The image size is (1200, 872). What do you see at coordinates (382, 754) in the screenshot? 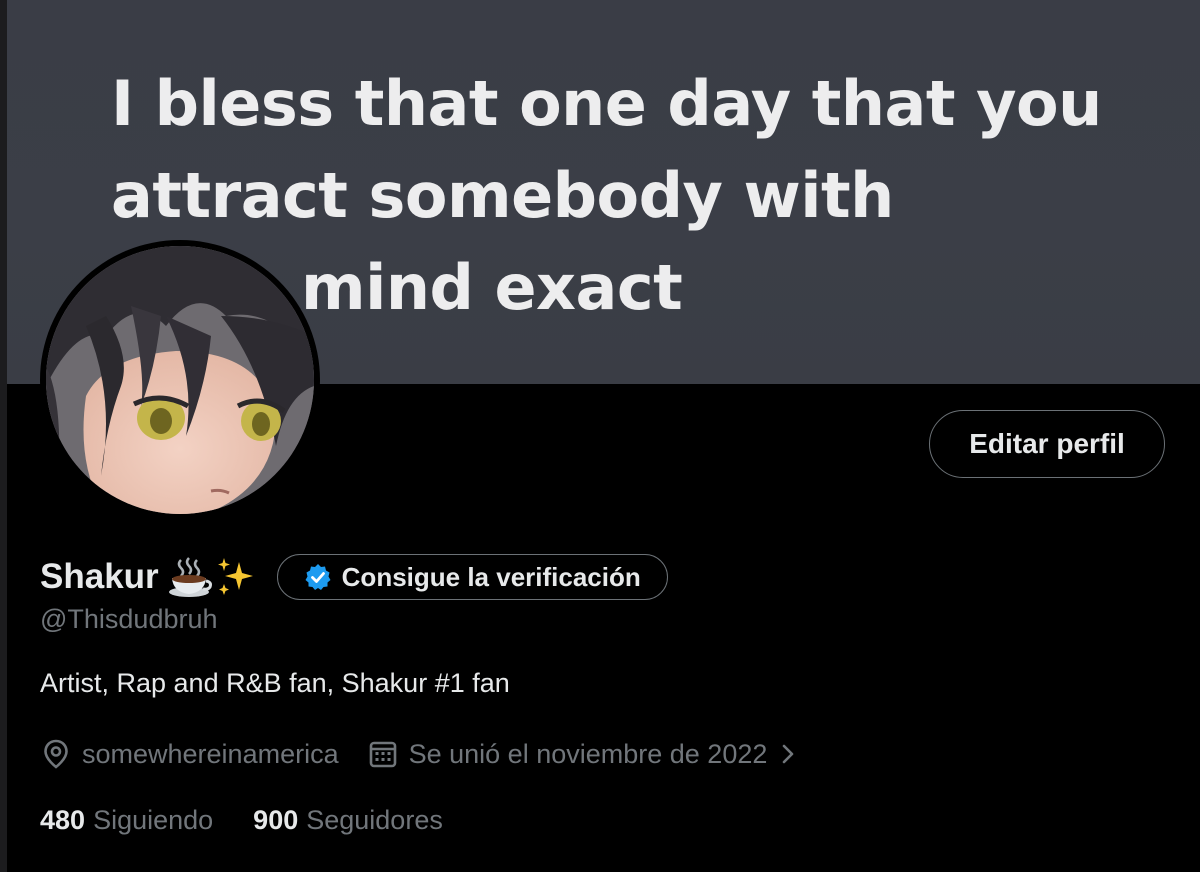
I see `calendar-icon` at bounding box center [382, 754].